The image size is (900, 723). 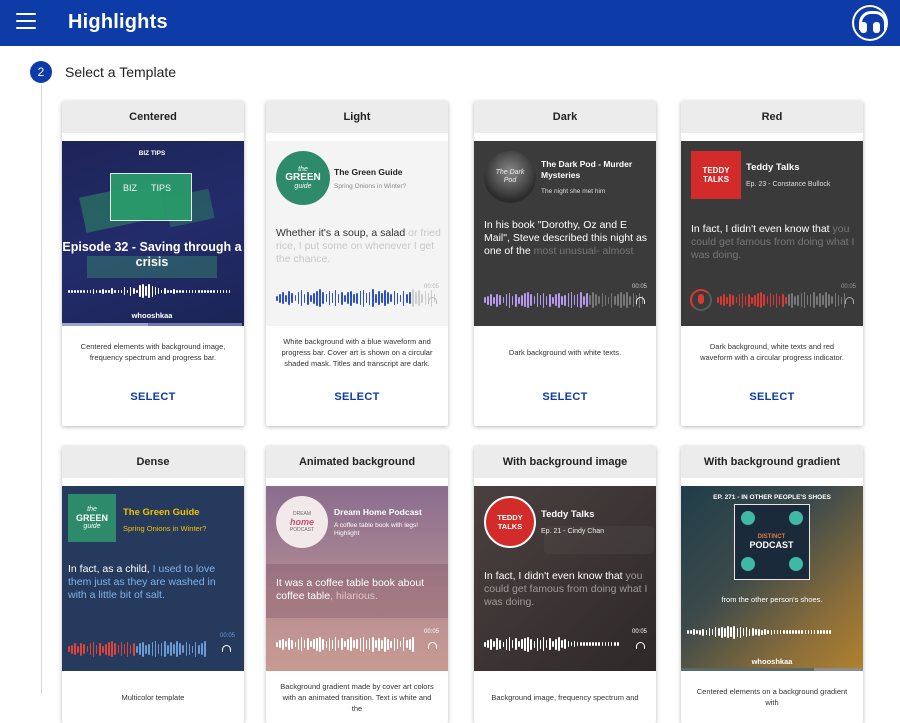 What do you see at coordinates (118, 22) in the screenshot?
I see `page-title: Highlights` at bounding box center [118, 22].